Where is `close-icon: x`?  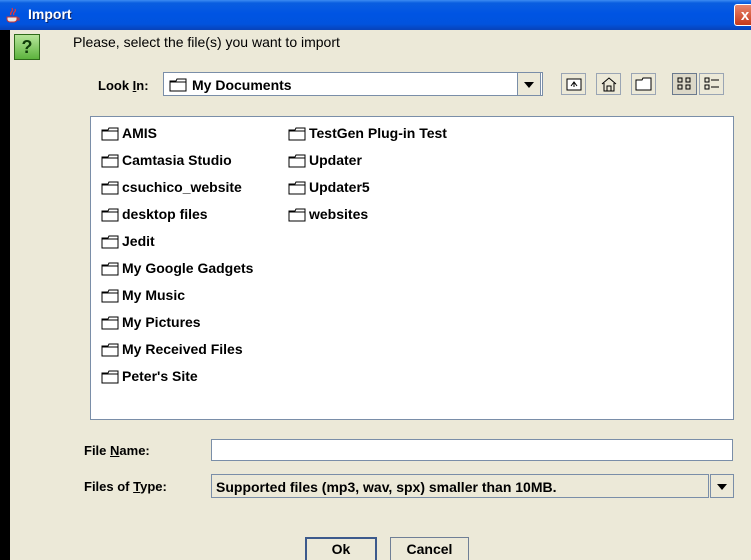
close-icon: x is located at coordinates (745, 15).